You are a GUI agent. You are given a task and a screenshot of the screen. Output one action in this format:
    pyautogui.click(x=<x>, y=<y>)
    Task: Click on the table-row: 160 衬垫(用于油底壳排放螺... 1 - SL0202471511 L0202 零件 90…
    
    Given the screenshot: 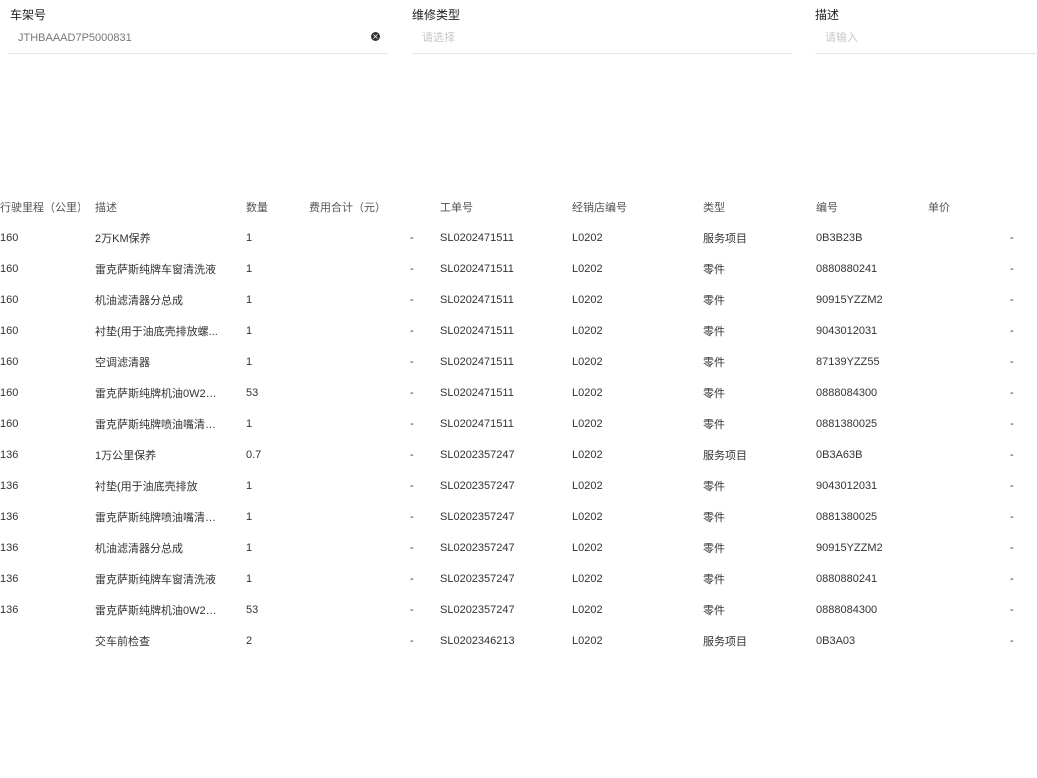 What is the action you would take?
    pyautogui.click(x=518, y=330)
    